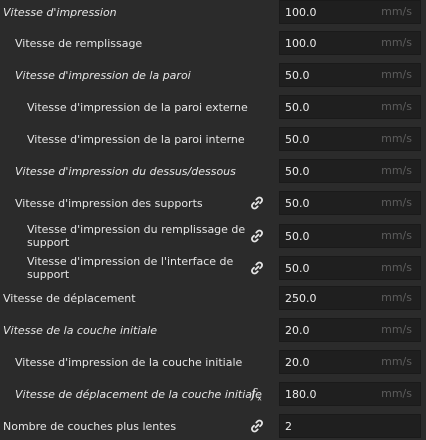 The image size is (426, 440). What do you see at coordinates (213, 43) in the screenshot?
I see `setting-row-vitesse-de-remplissage: Vitesse de remplissage mm/s` at bounding box center [213, 43].